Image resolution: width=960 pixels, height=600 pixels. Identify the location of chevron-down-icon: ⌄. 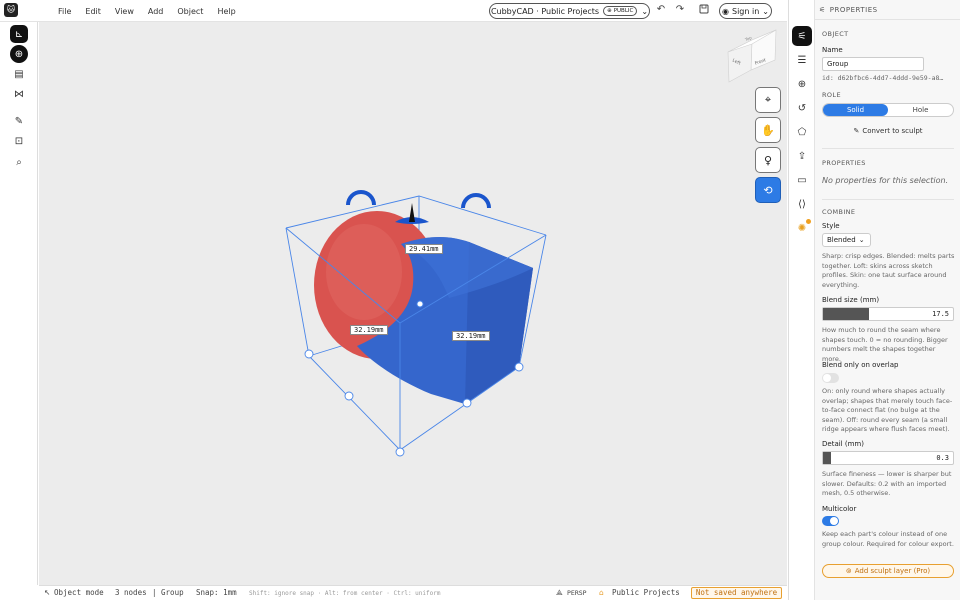
(861, 240).